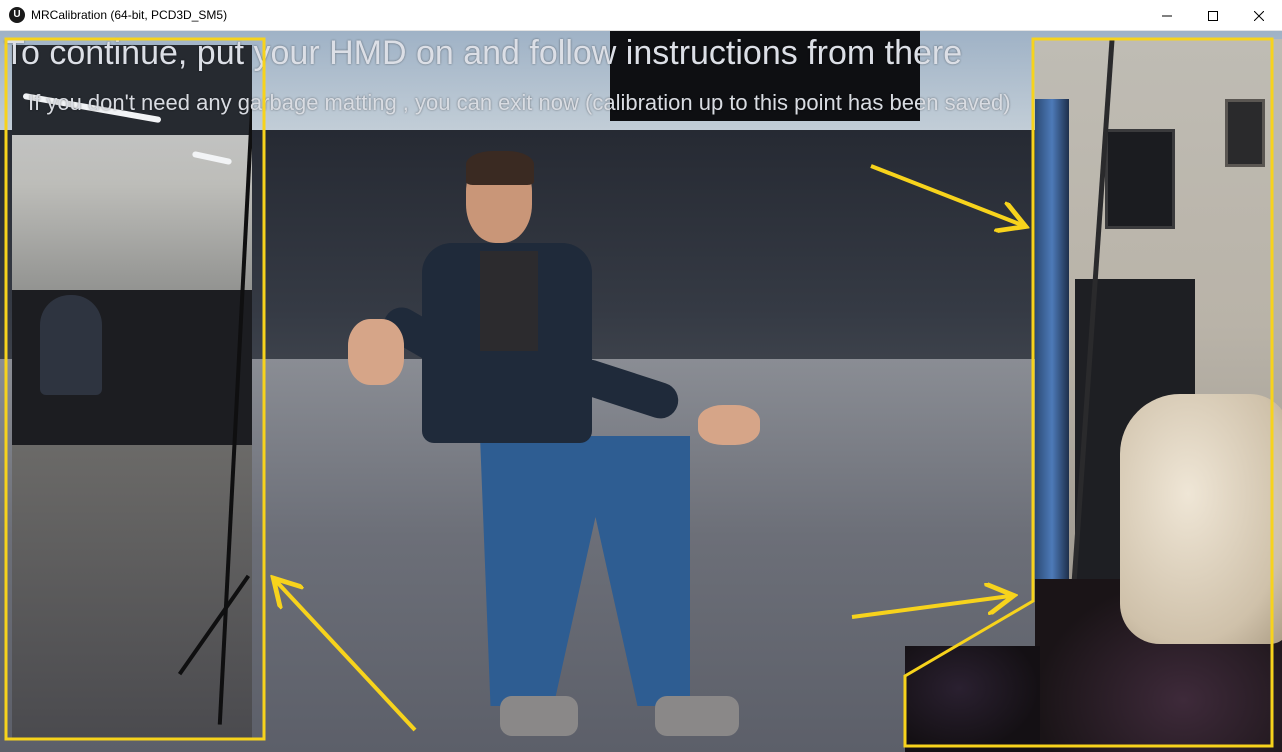 This screenshot has width=1282, height=752. Describe the element at coordinates (729, 425) in the screenshot. I see `subject-right-hand` at that location.